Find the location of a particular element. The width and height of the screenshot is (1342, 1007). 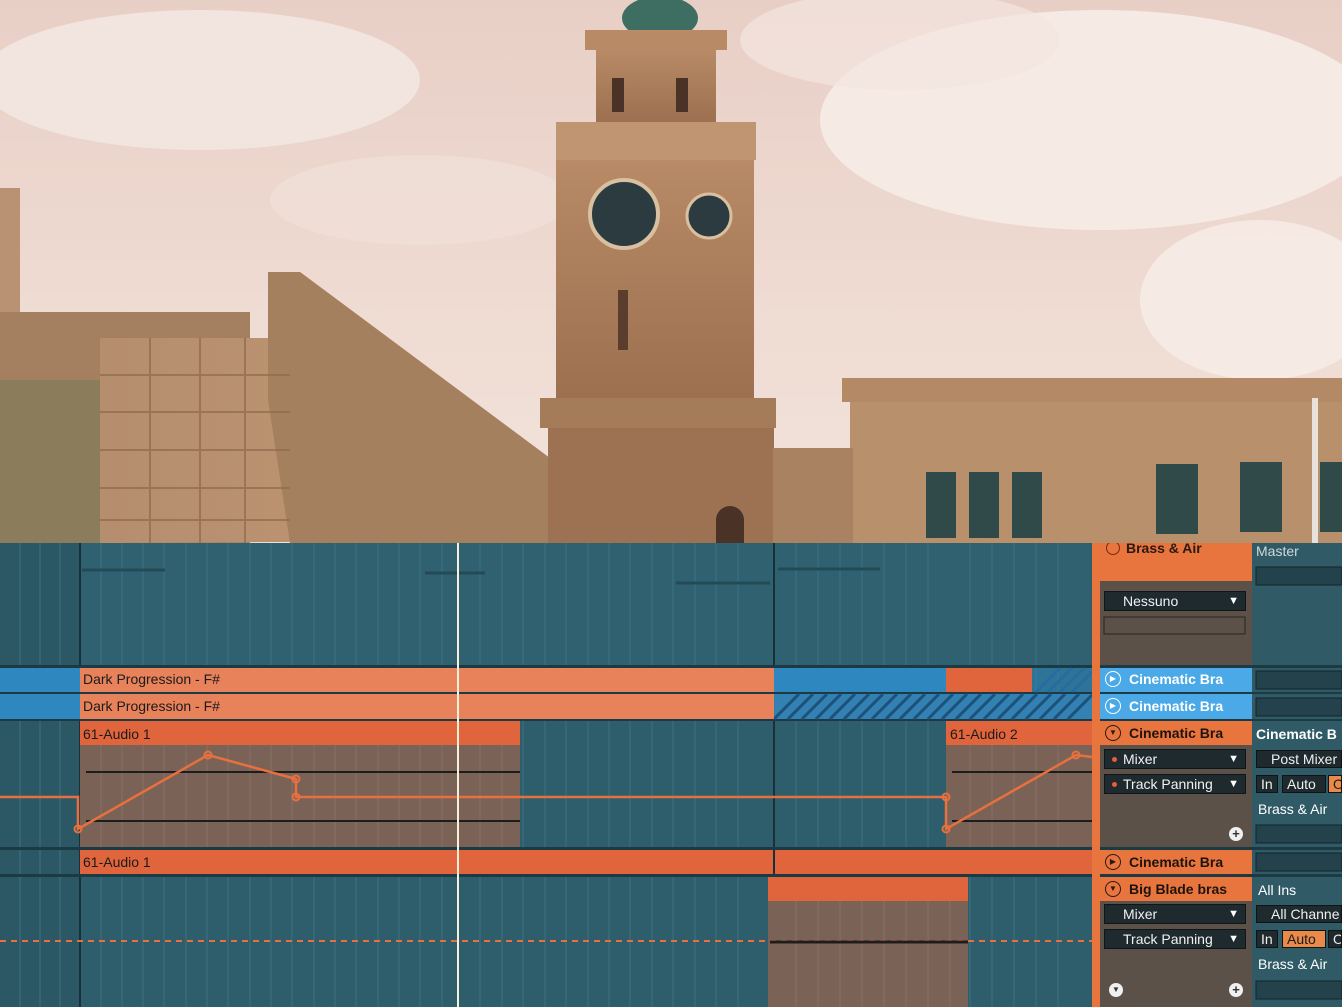

track-3-param-select: Track Panning ▼ is located at coordinates (1175, 784).